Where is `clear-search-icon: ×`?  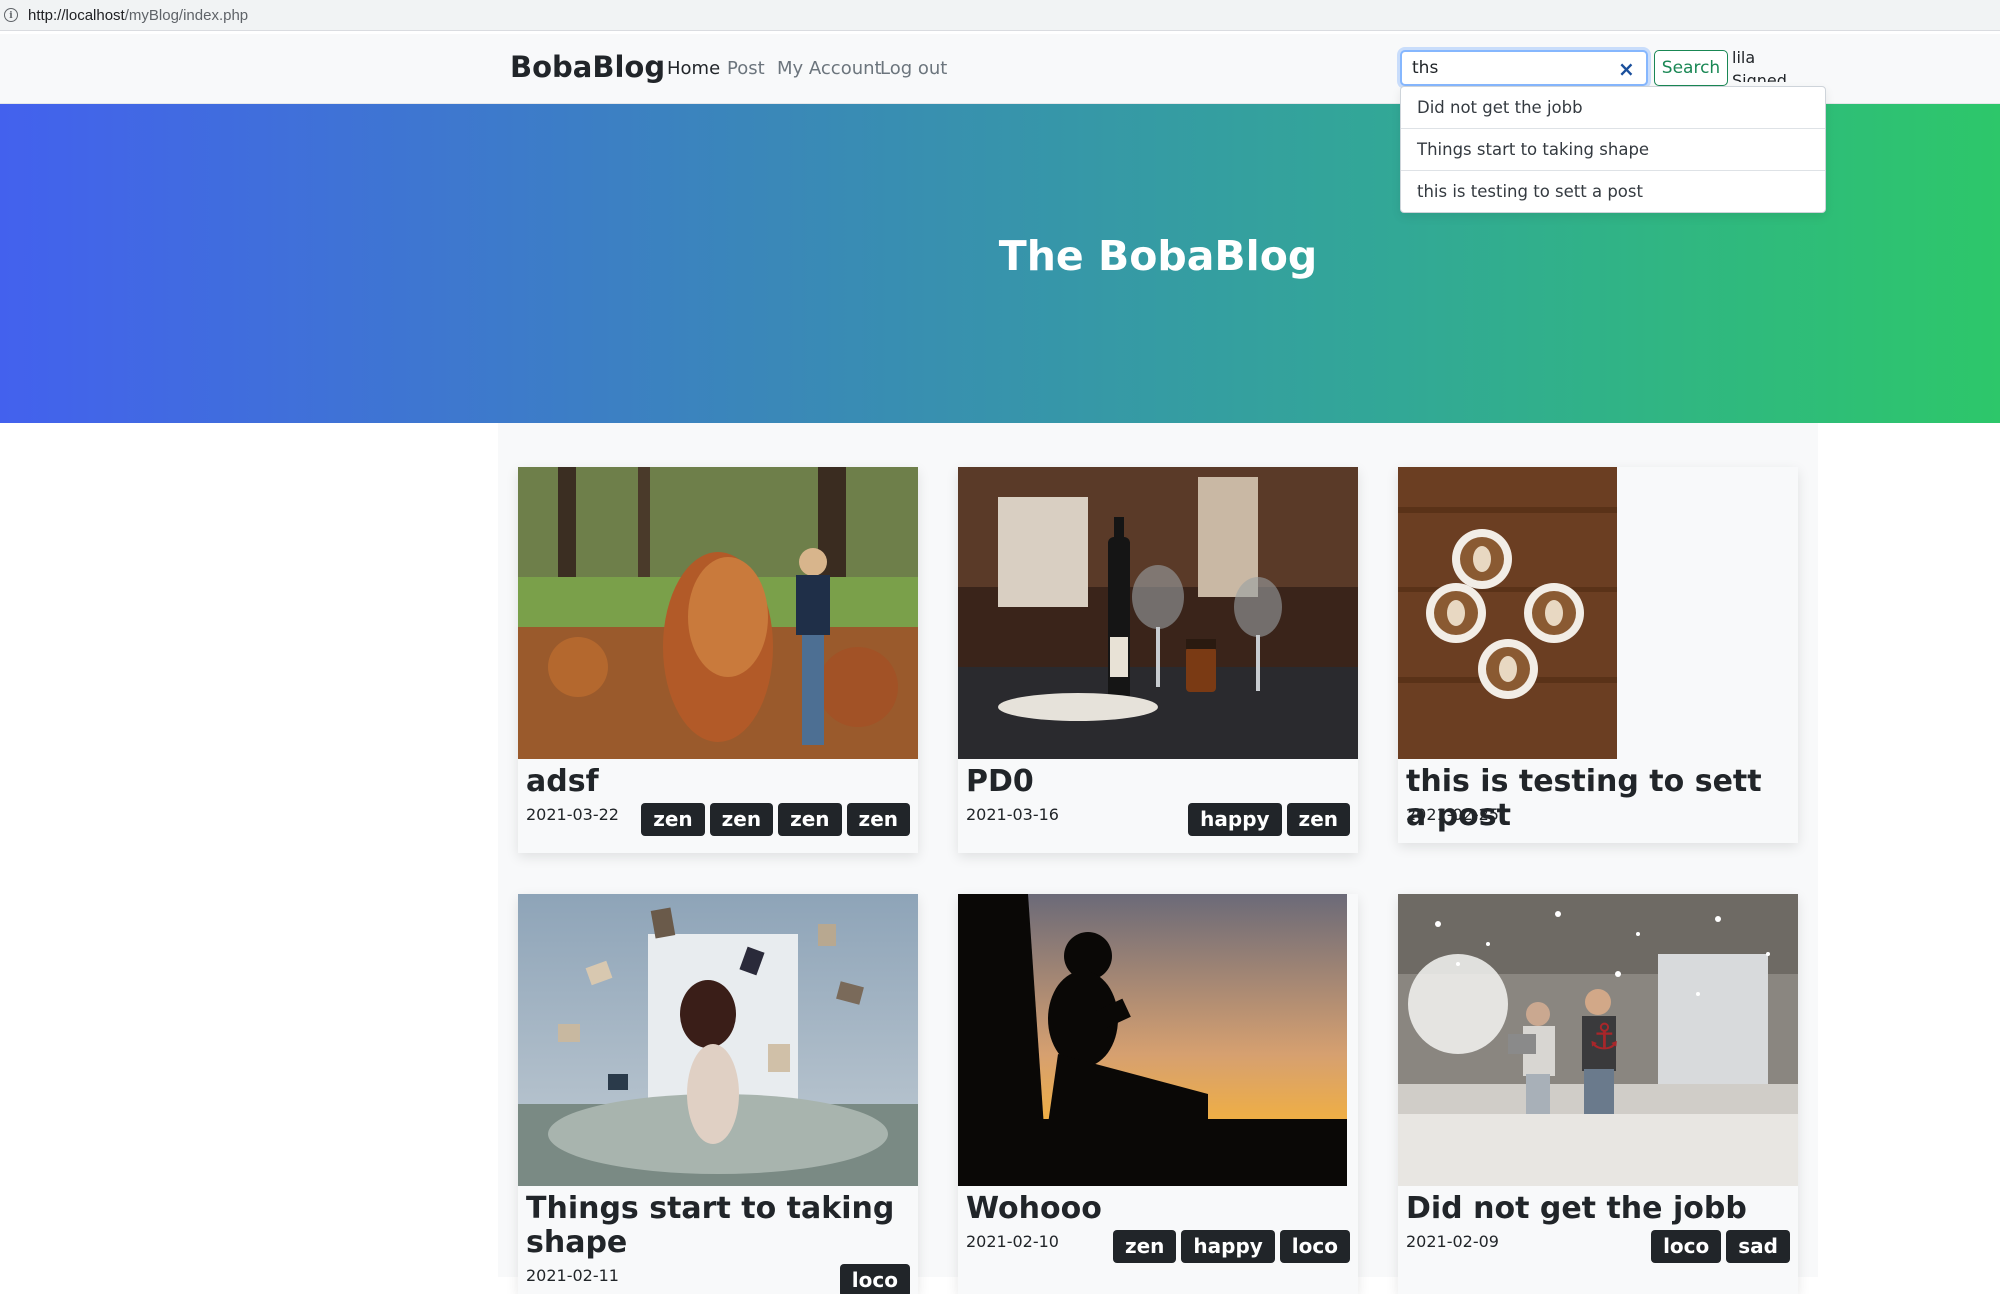 clear-search-icon: × is located at coordinates (1626, 69).